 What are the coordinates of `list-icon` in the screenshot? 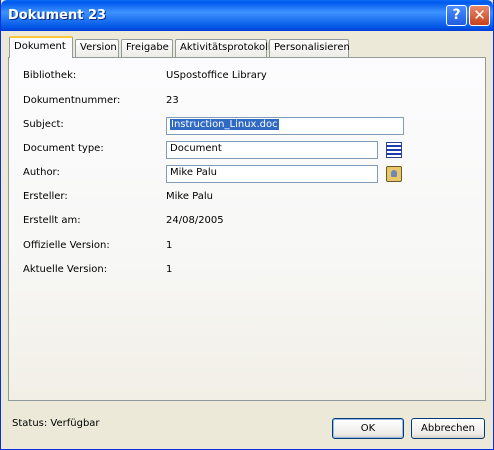 It's located at (394, 150).